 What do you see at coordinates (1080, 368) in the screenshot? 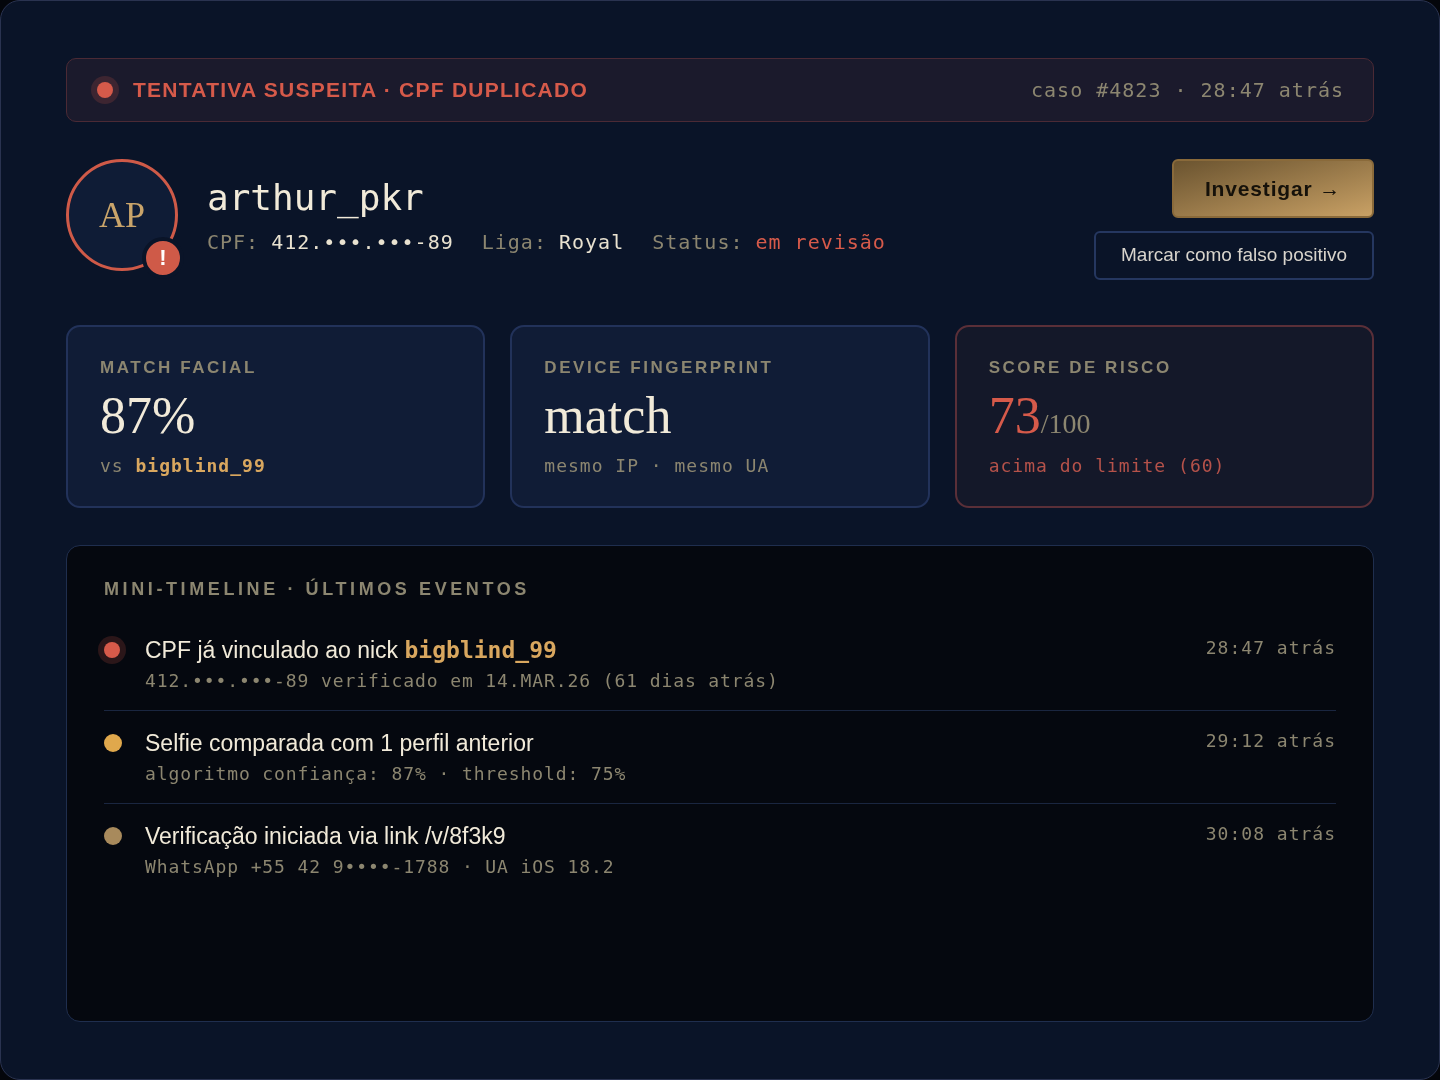
I see `metric-label: SCORE DE RISCO` at bounding box center [1080, 368].